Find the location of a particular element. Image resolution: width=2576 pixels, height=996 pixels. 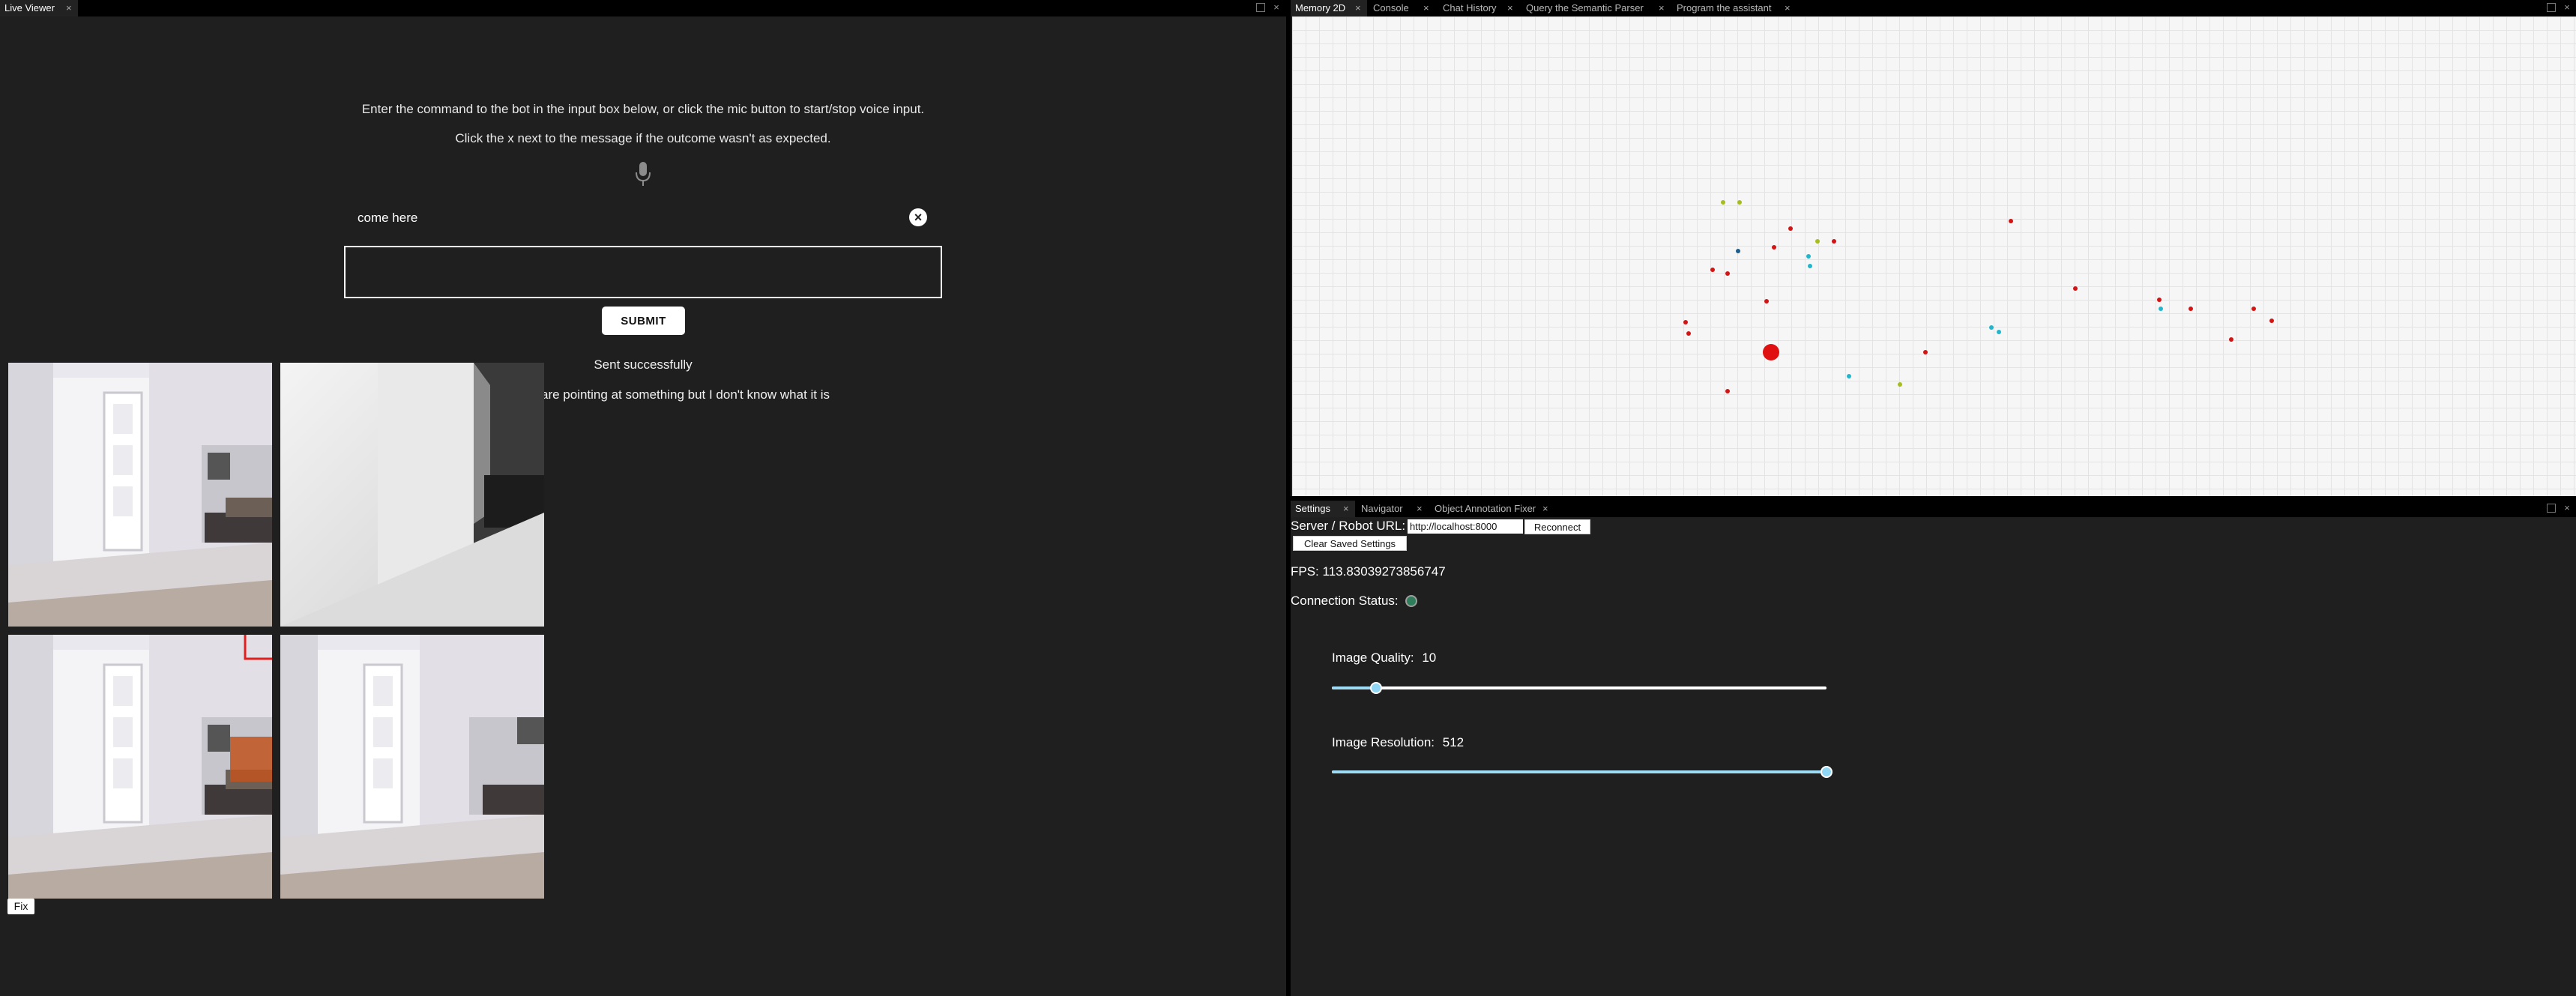

connection-status-indicator is located at coordinates (1411, 601).